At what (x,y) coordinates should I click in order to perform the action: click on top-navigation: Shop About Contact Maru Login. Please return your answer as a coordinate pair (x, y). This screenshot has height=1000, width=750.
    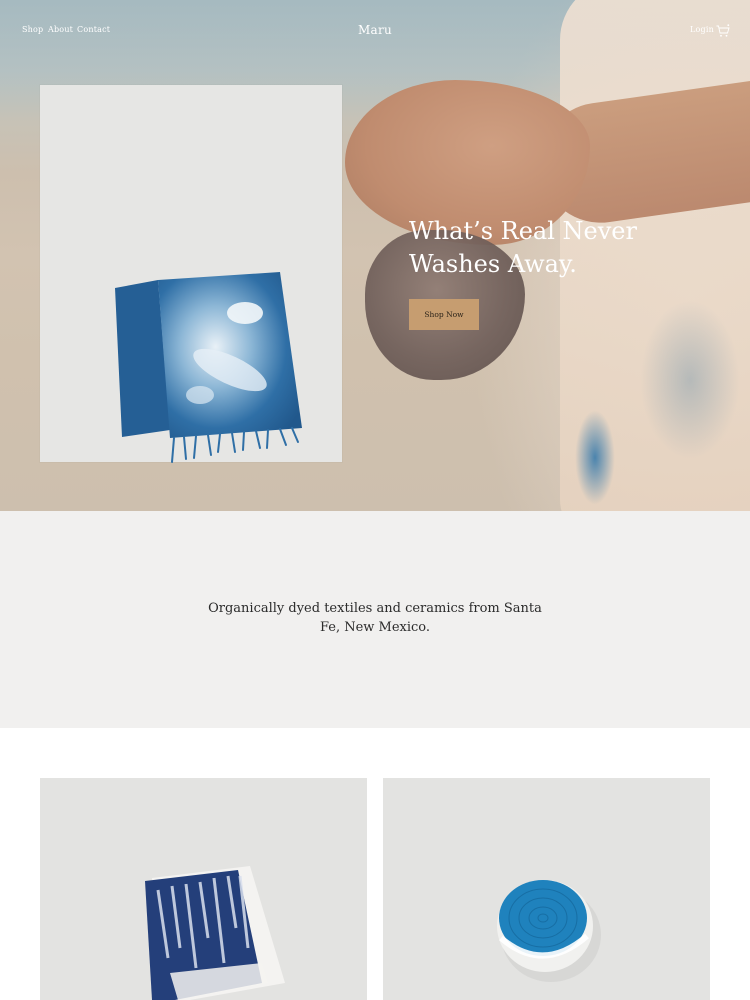
    Looking at the image, I should click on (375, 30).